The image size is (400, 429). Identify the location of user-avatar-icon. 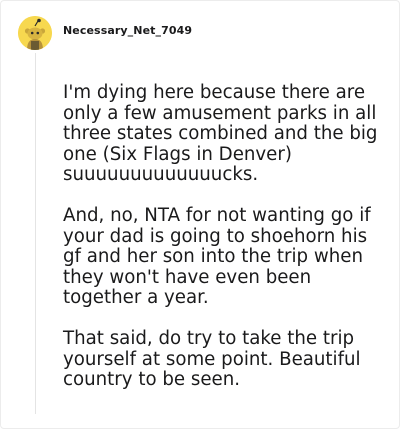
(35, 33).